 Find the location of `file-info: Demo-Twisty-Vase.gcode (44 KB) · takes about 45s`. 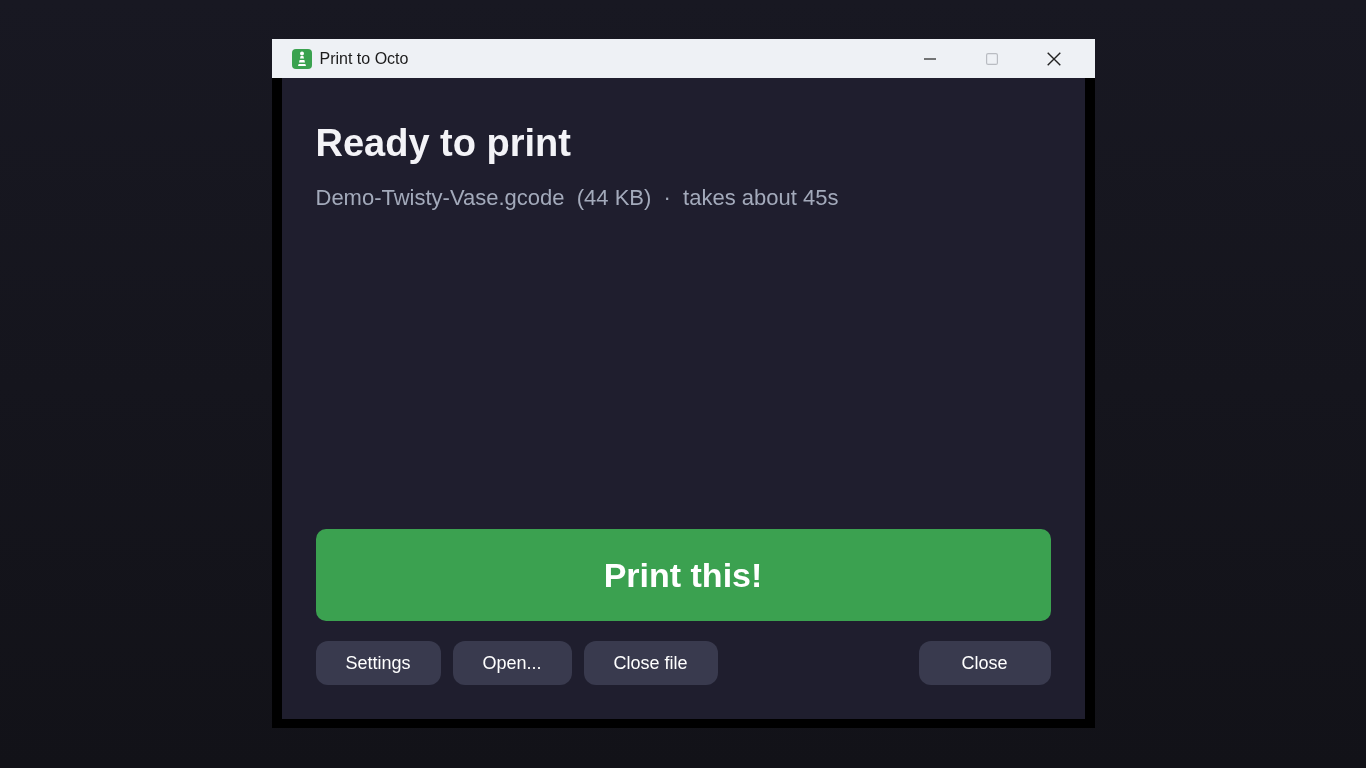

file-info: Demo-Twisty-Vase.gcode (44 KB) · takes about 45s is located at coordinates (577, 198).